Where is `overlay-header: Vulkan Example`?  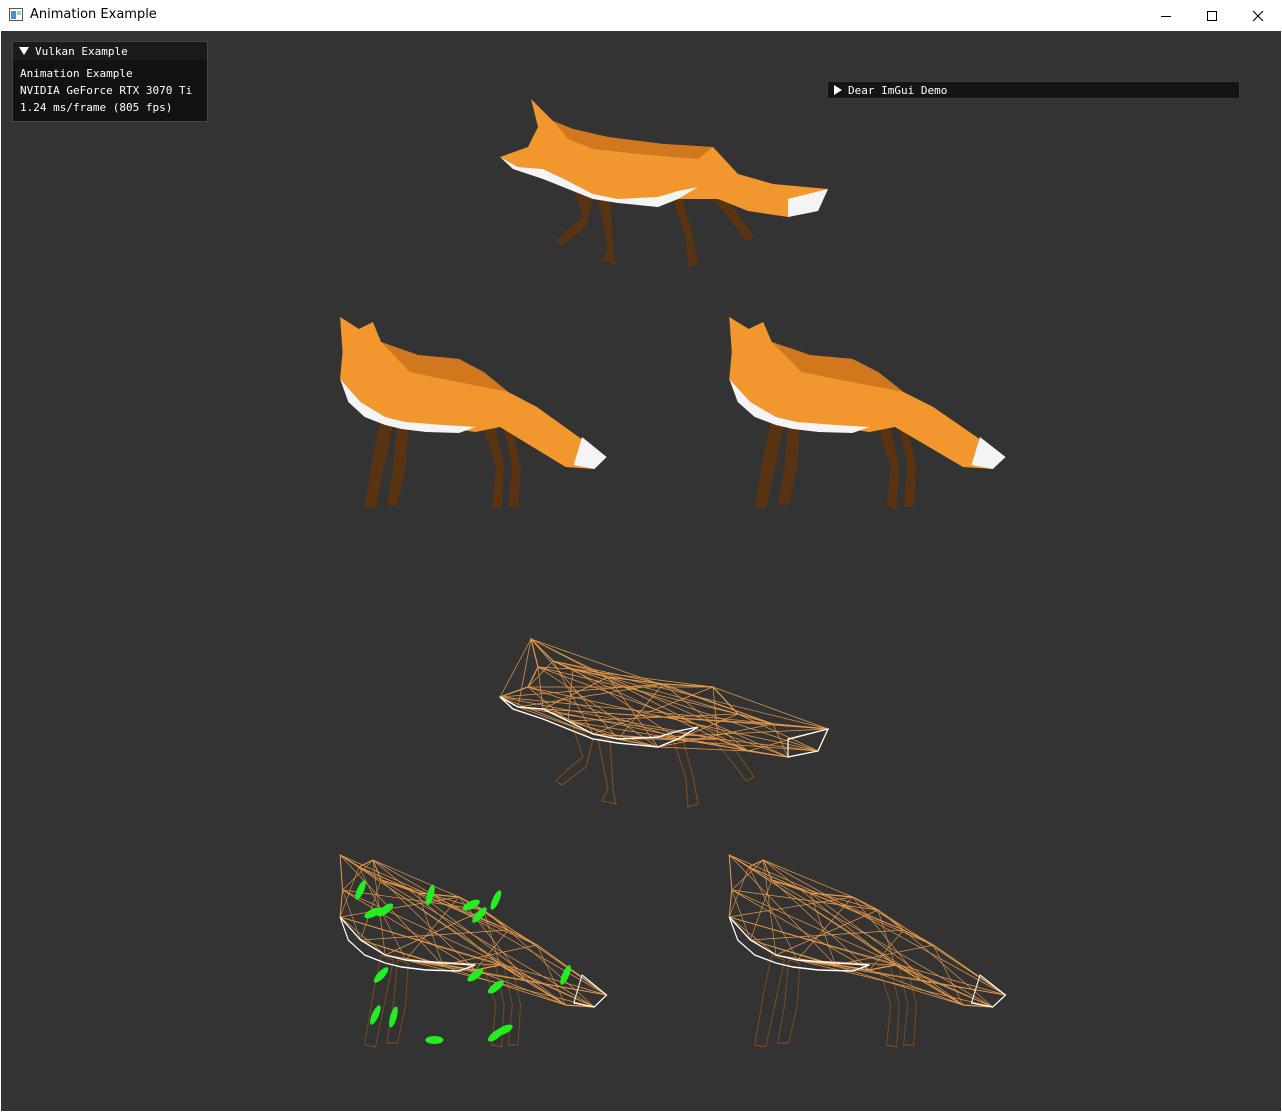
overlay-header: Vulkan Example is located at coordinates (110, 51).